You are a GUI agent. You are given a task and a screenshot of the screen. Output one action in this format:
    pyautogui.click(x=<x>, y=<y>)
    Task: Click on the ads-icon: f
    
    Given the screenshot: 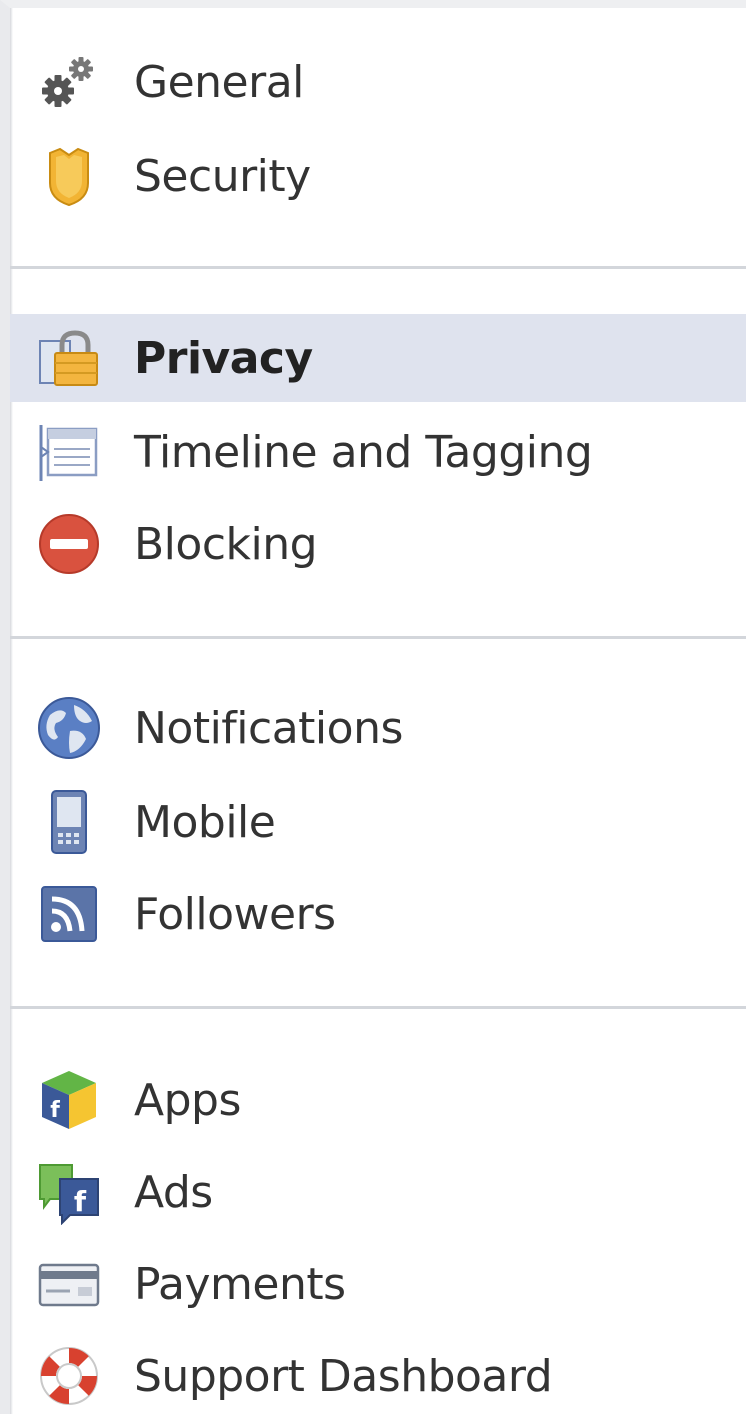 What is the action you would take?
    pyautogui.click(x=69, y=1192)
    